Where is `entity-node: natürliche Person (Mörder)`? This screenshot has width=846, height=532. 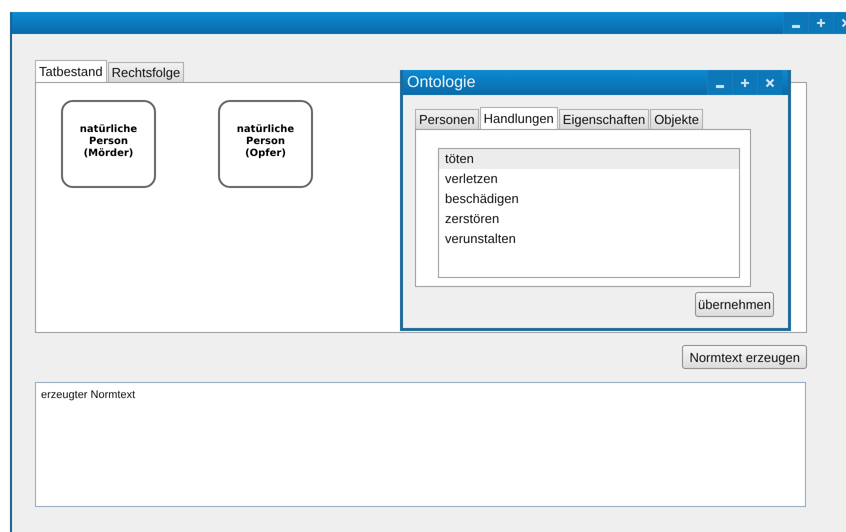 entity-node: natürliche Person (Mörder) is located at coordinates (108, 144).